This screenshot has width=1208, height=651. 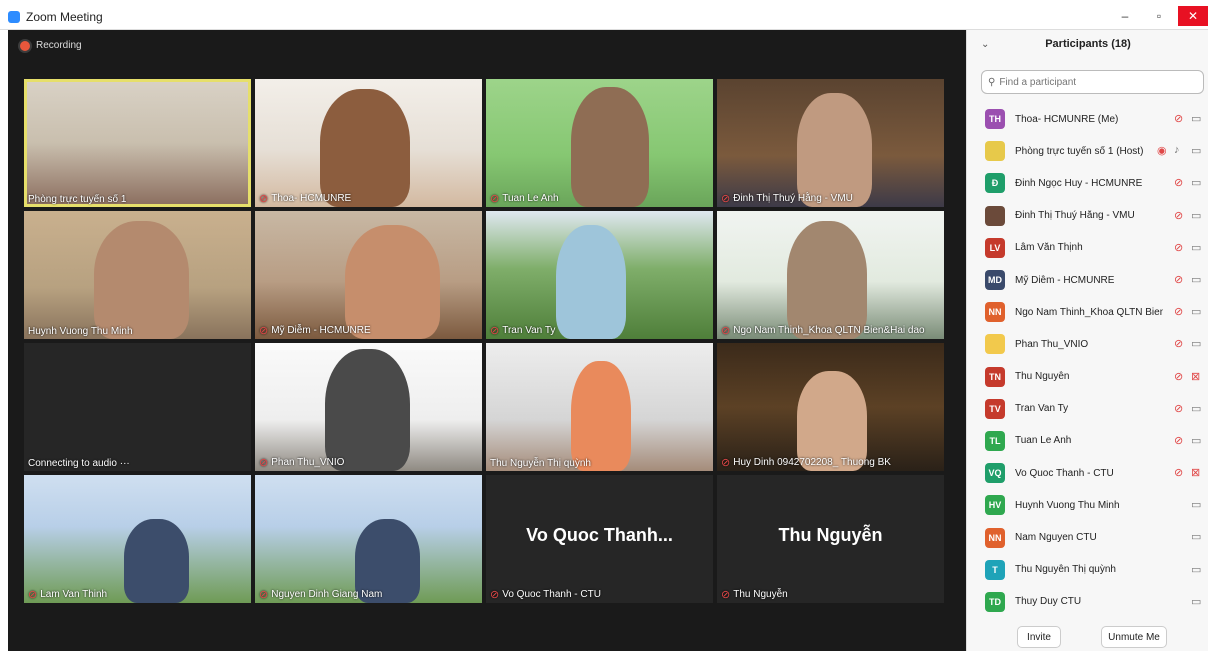 I want to click on recording-icon: ◉, so click(x=1162, y=151).